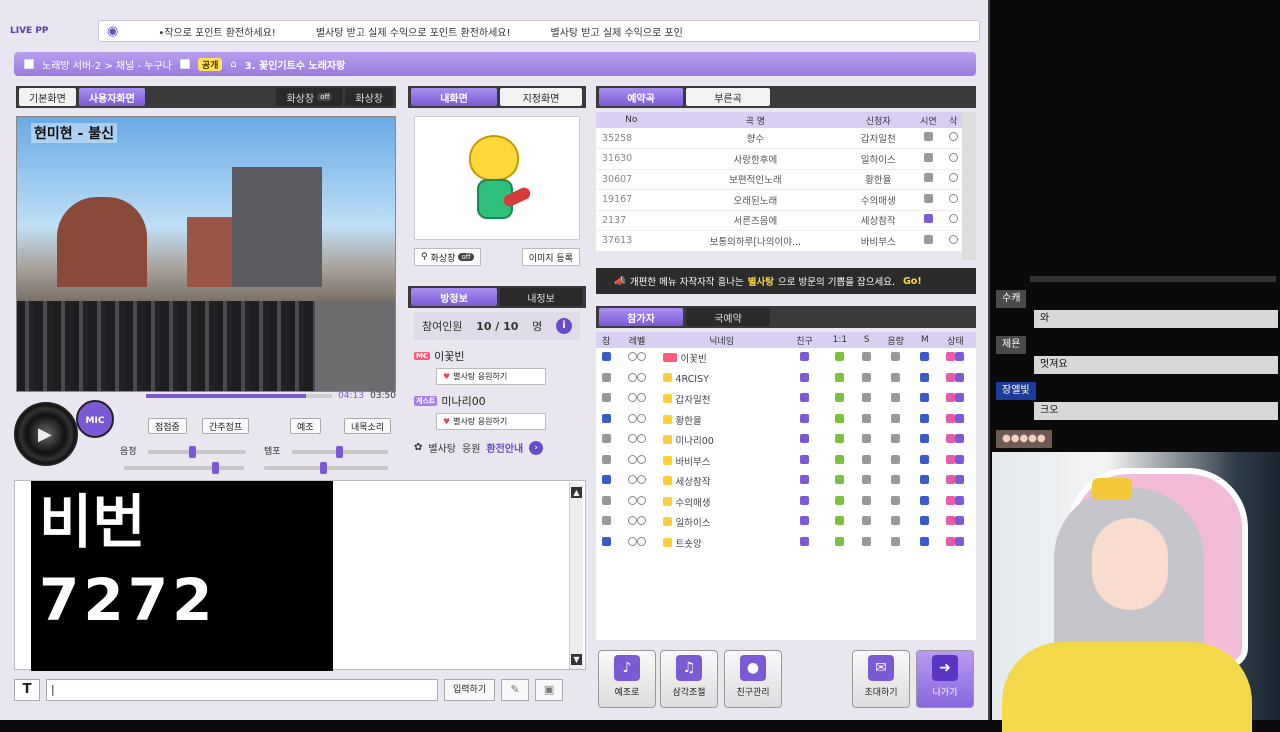  What do you see at coordinates (786, 481) in the screenshot?
I see `participant-row: 세상참작` at bounding box center [786, 481].